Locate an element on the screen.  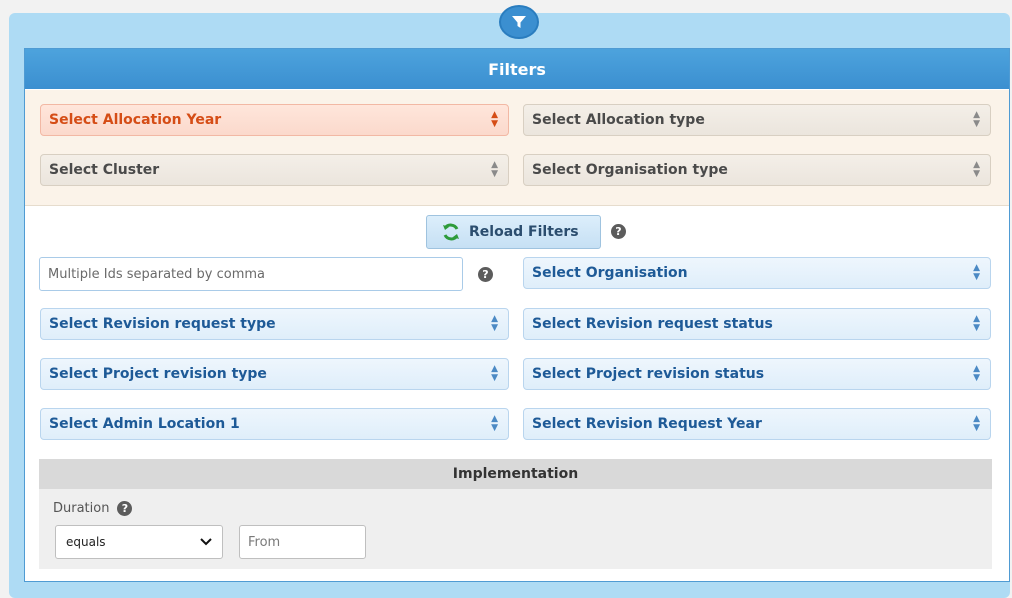
revision-request-type-select: Select Revision request type ▲ ▼ is located at coordinates (274, 324).